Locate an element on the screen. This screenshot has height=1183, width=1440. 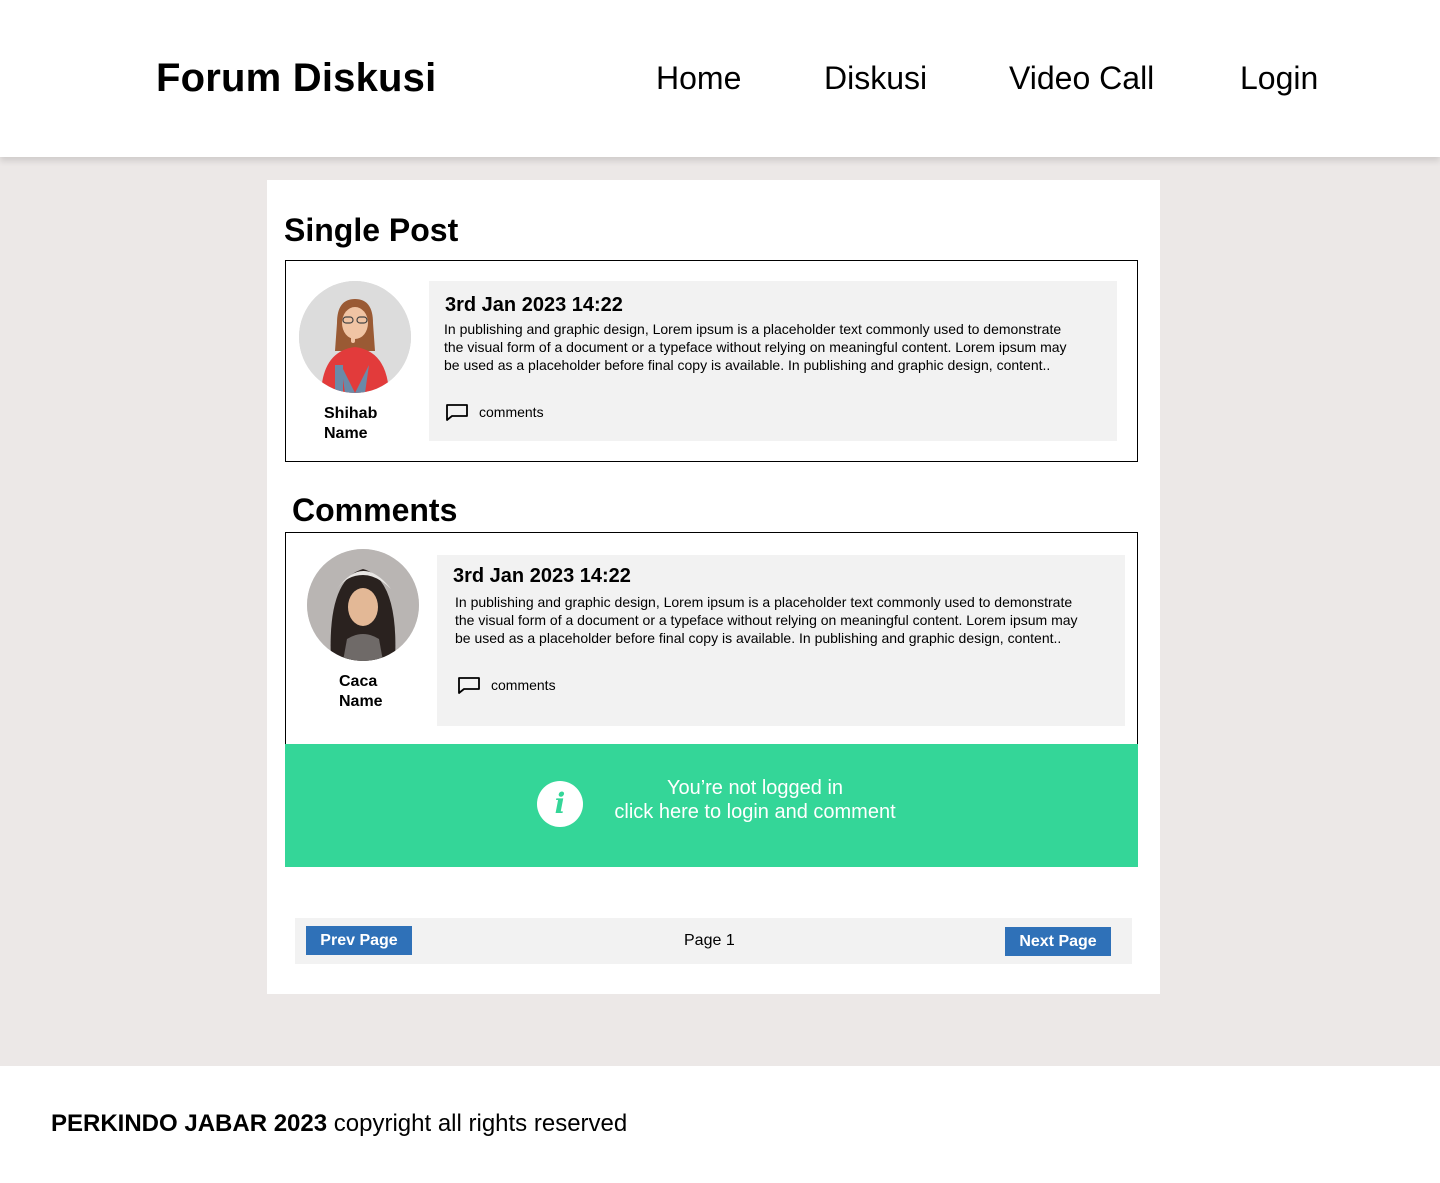
footer-org: PERKINDO JABAR 2023 is located at coordinates (189, 1123).